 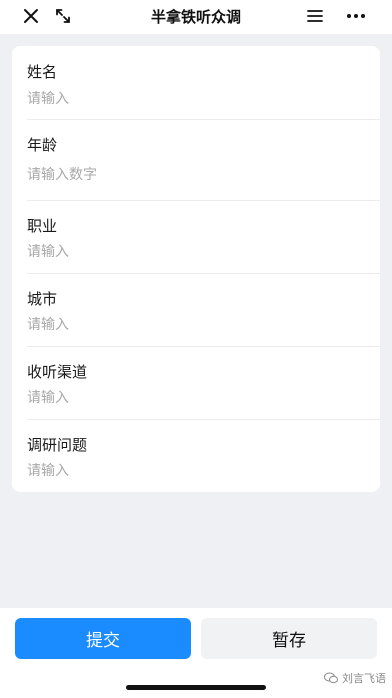 I want to click on survey-question-input: 请输入, so click(x=48, y=470).